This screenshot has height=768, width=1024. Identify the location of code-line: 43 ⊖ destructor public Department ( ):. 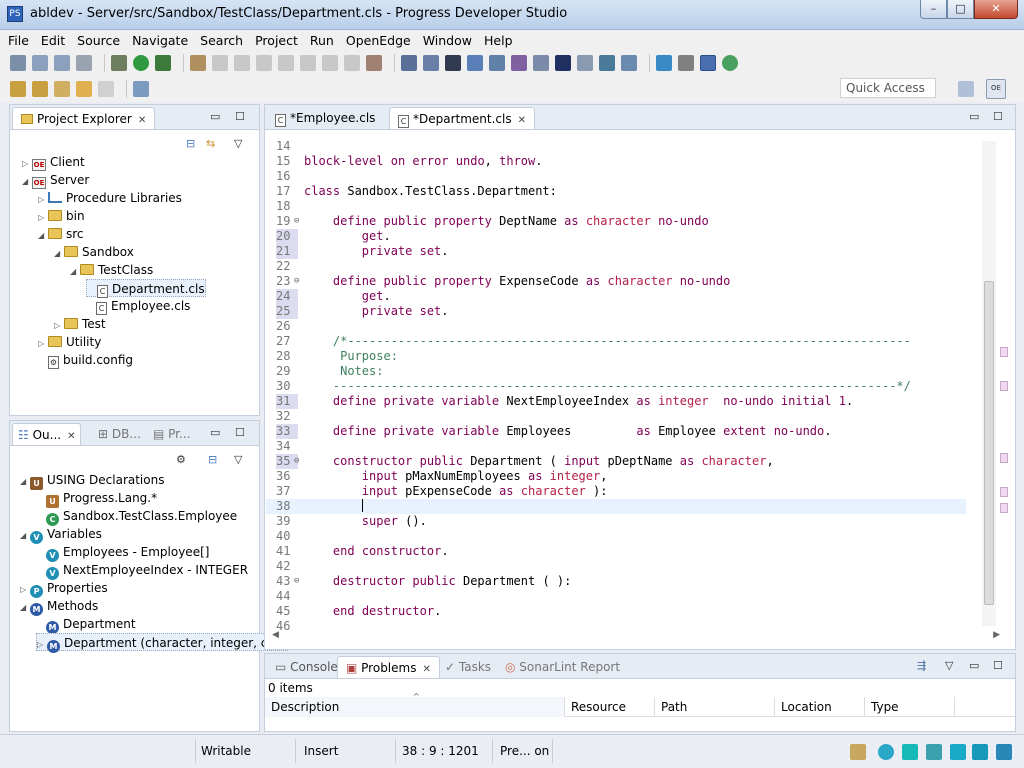
(616, 581).